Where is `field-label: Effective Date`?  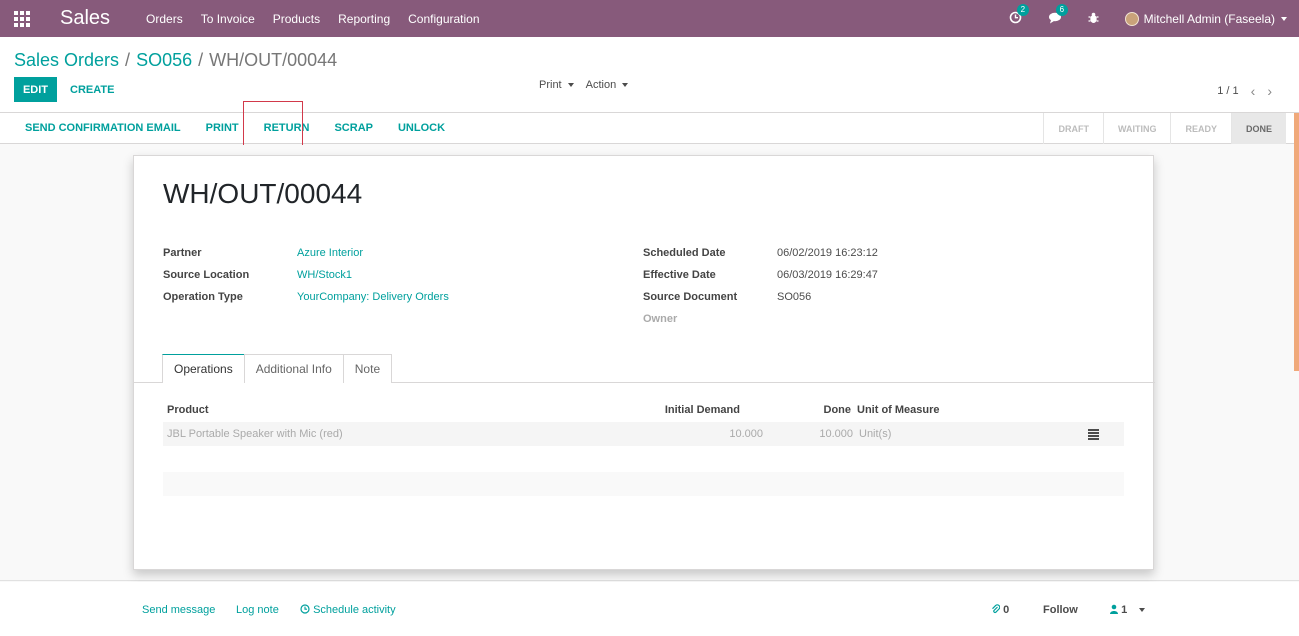 field-label: Effective Date is located at coordinates (679, 275).